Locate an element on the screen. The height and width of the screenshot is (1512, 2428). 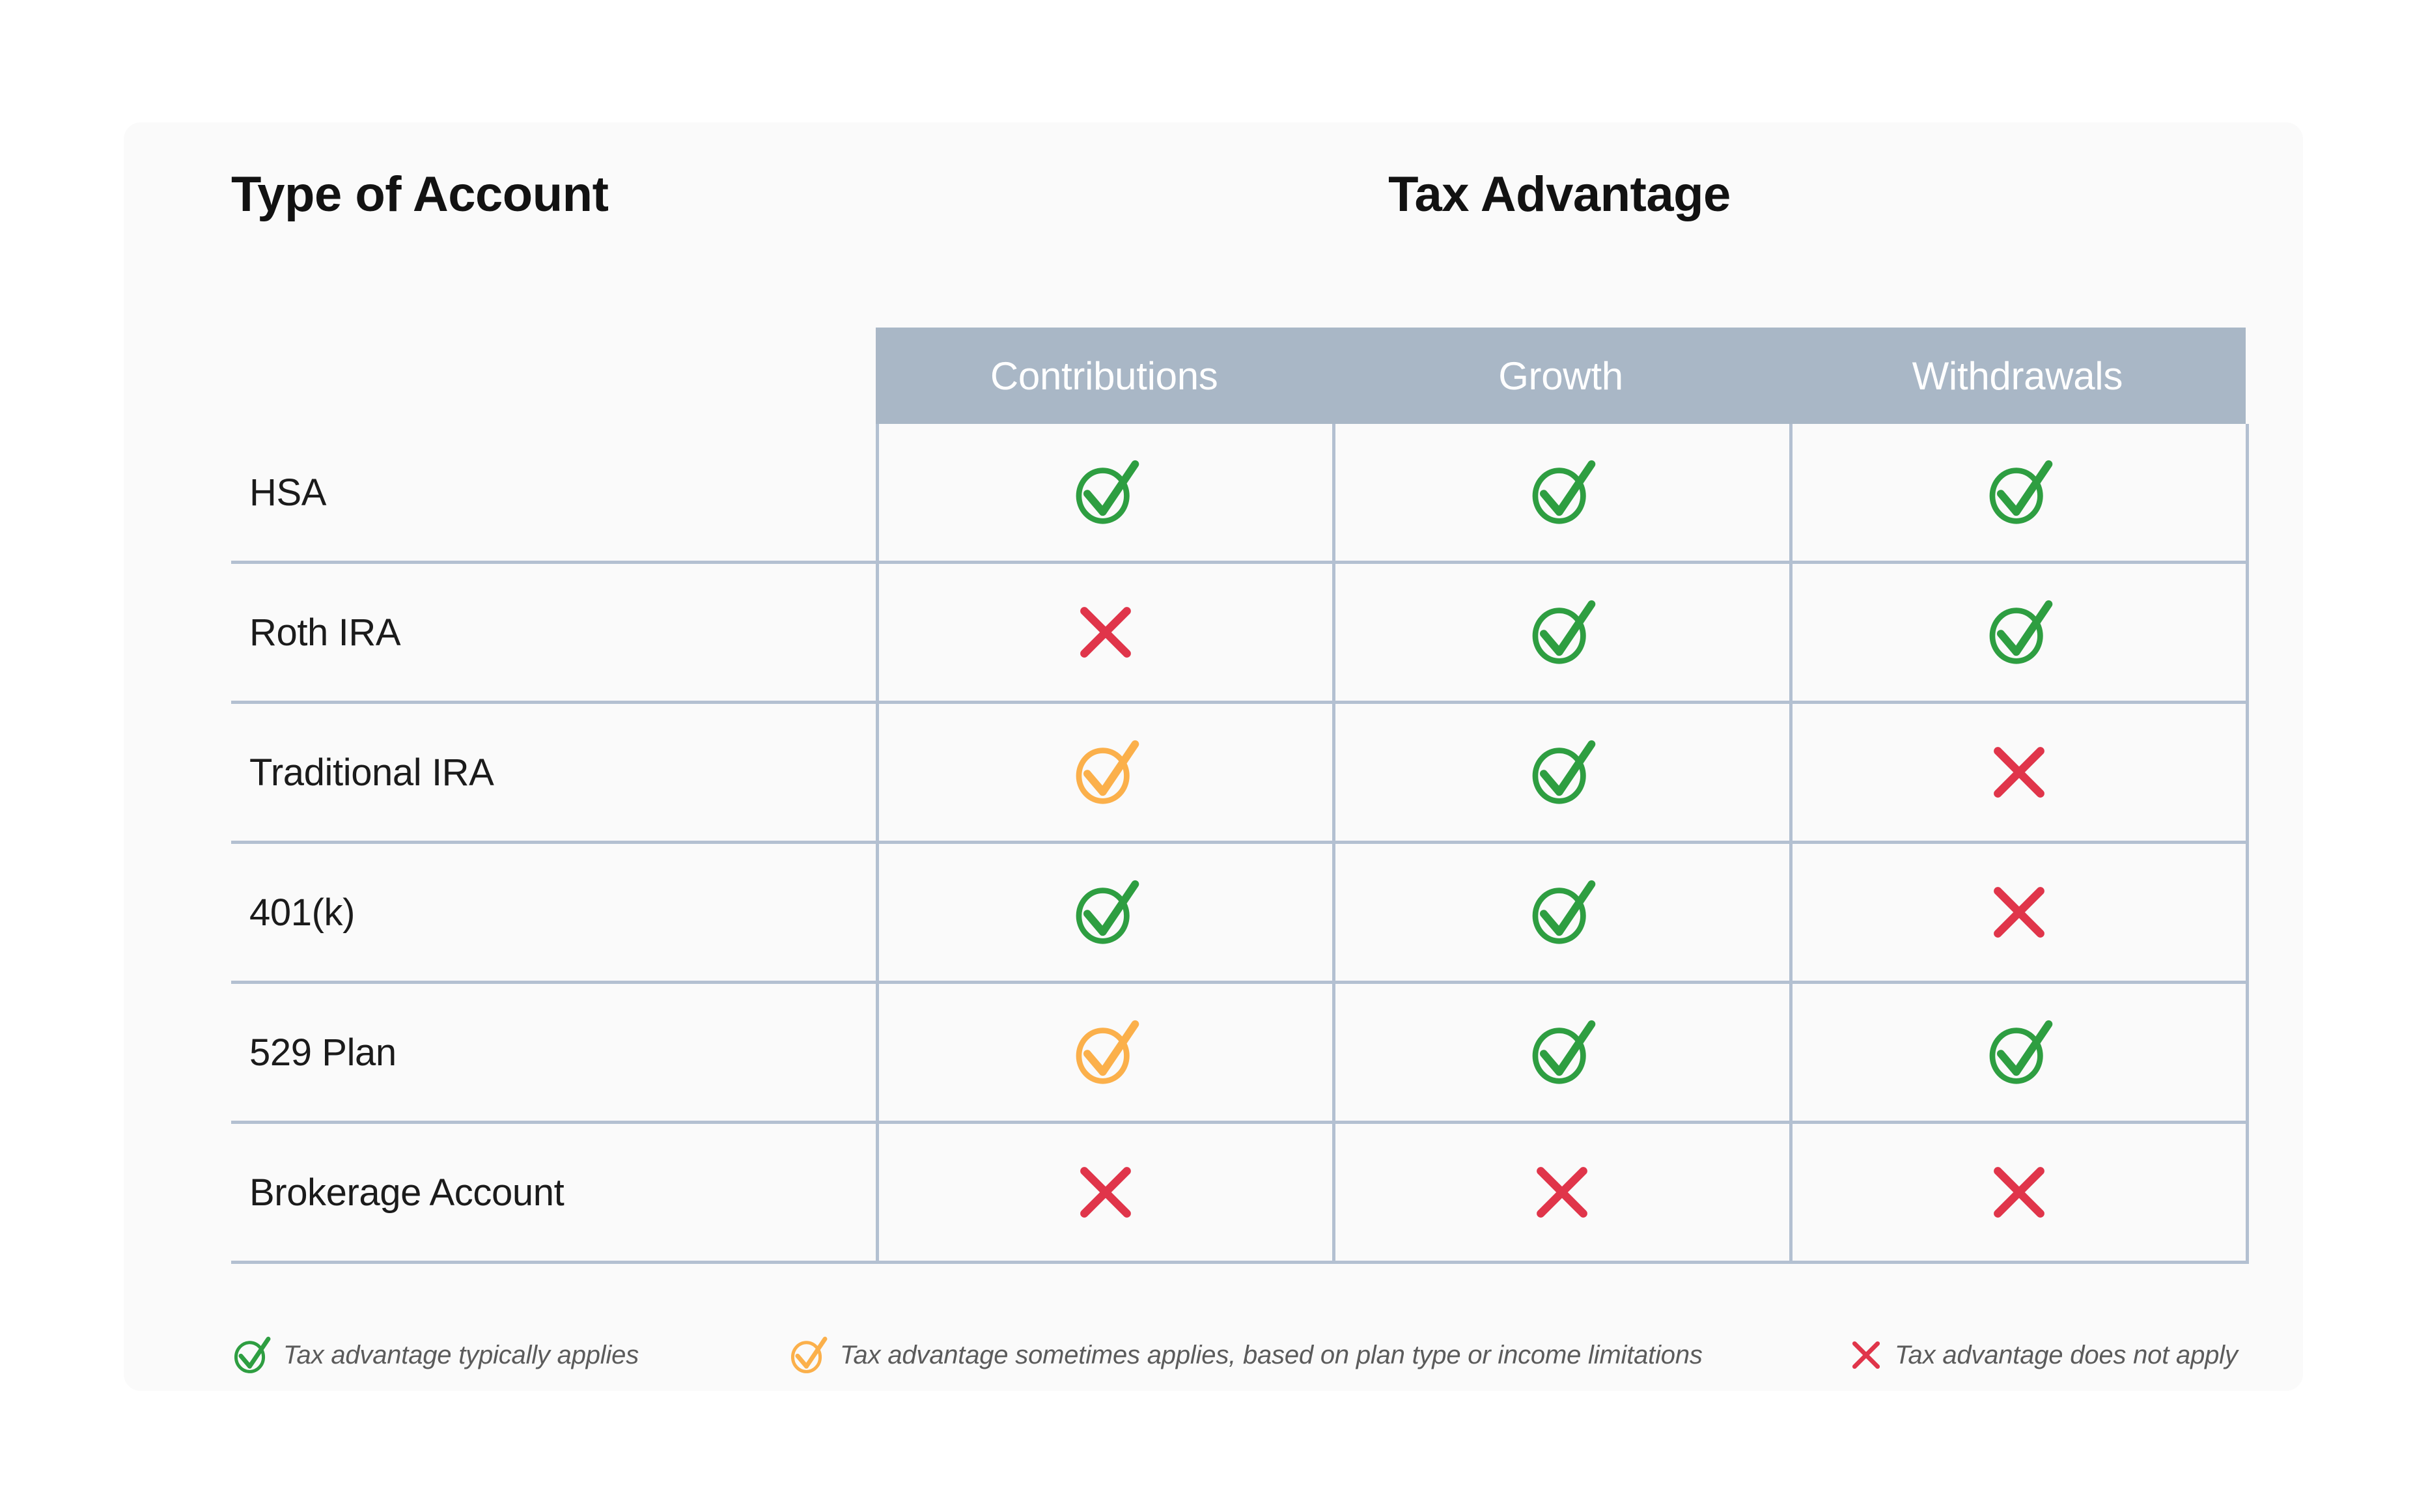
legend-label: Tax advantage does not apply is located at coordinates (2066, 1354).